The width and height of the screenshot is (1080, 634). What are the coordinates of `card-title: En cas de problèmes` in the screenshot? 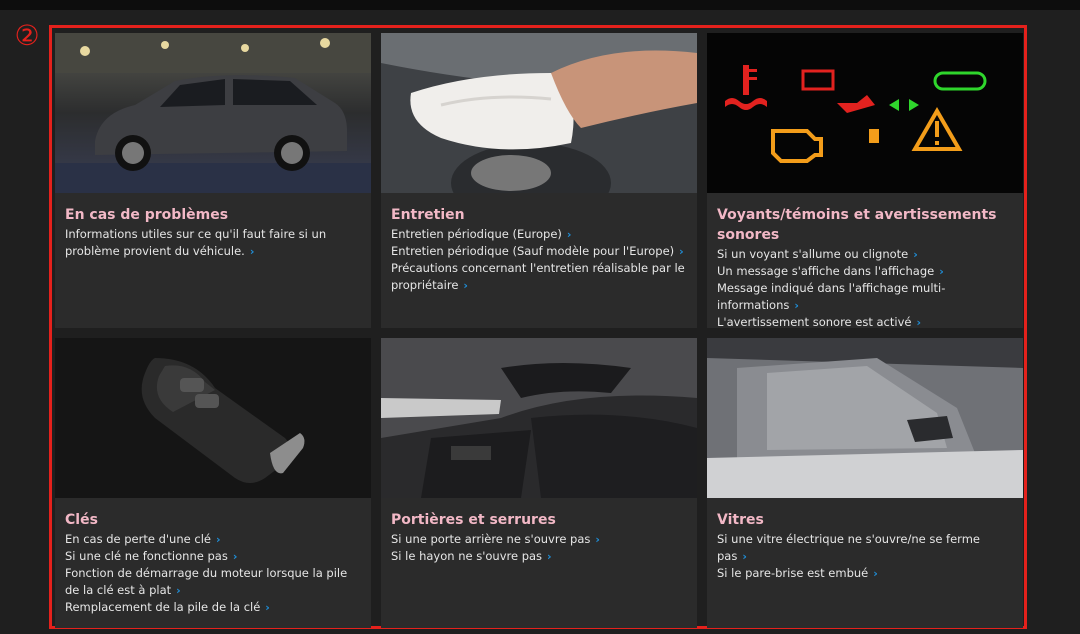 It's located at (147, 215).